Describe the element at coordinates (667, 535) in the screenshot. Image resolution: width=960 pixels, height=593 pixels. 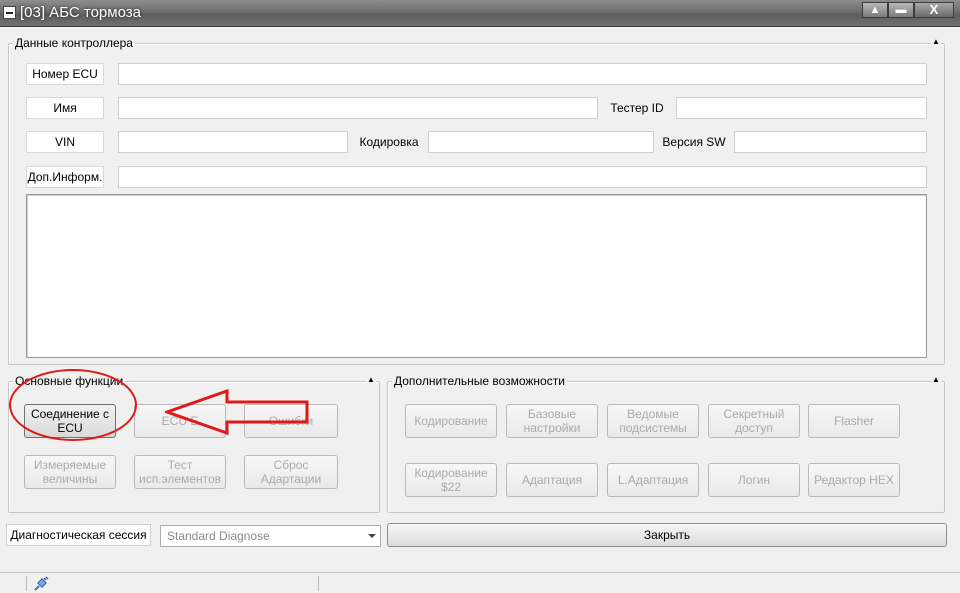
I see `close-button: Закрыть` at that location.